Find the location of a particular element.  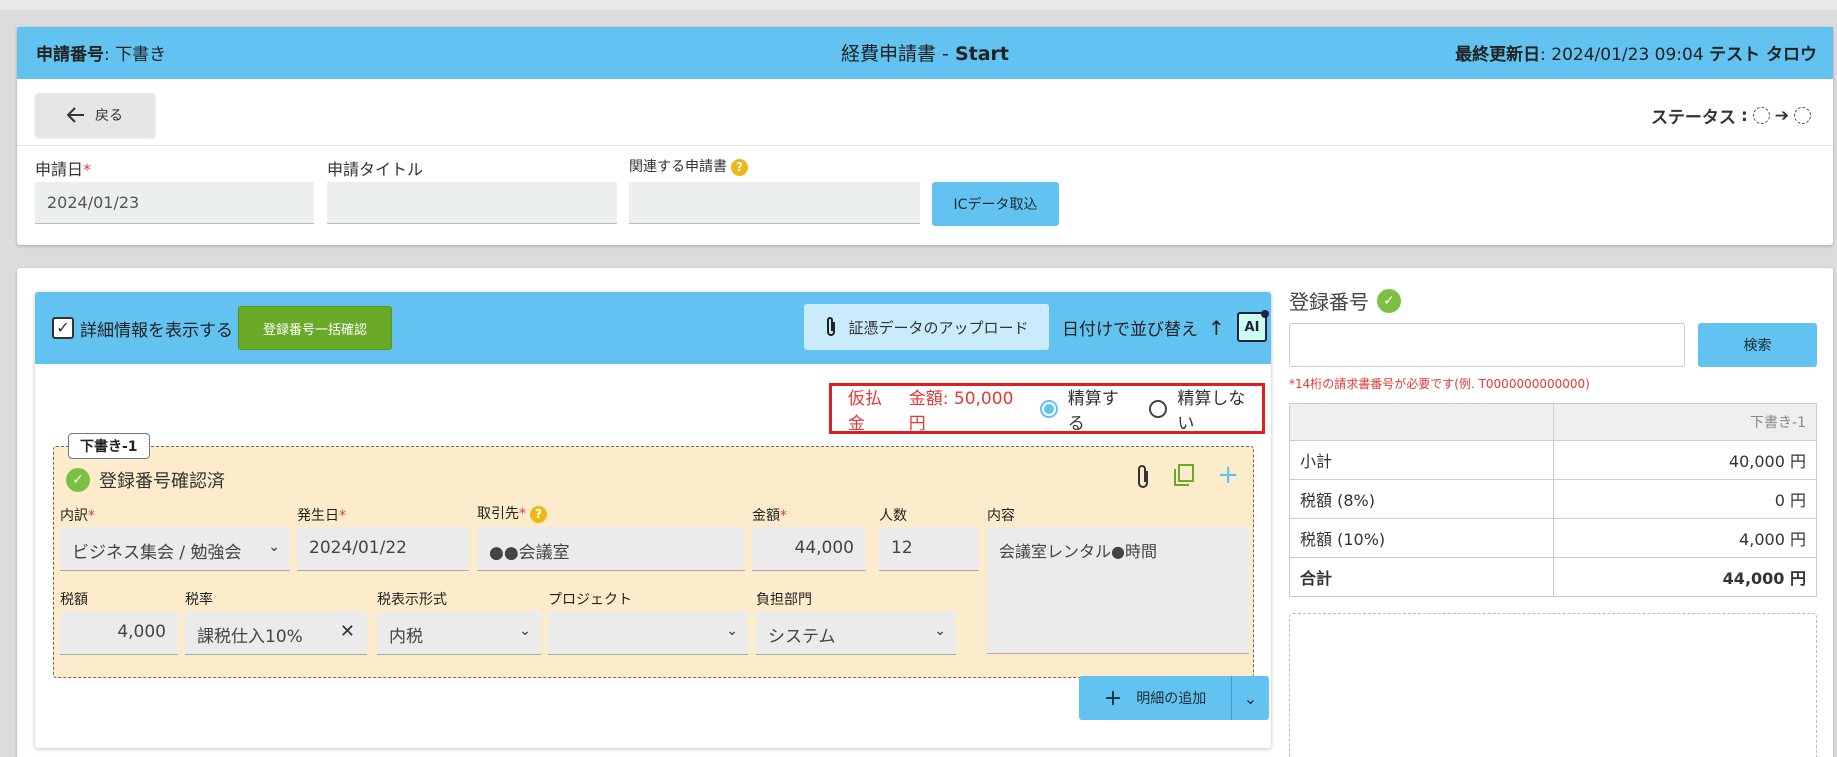

entry-actions: + is located at coordinates (1187, 476).